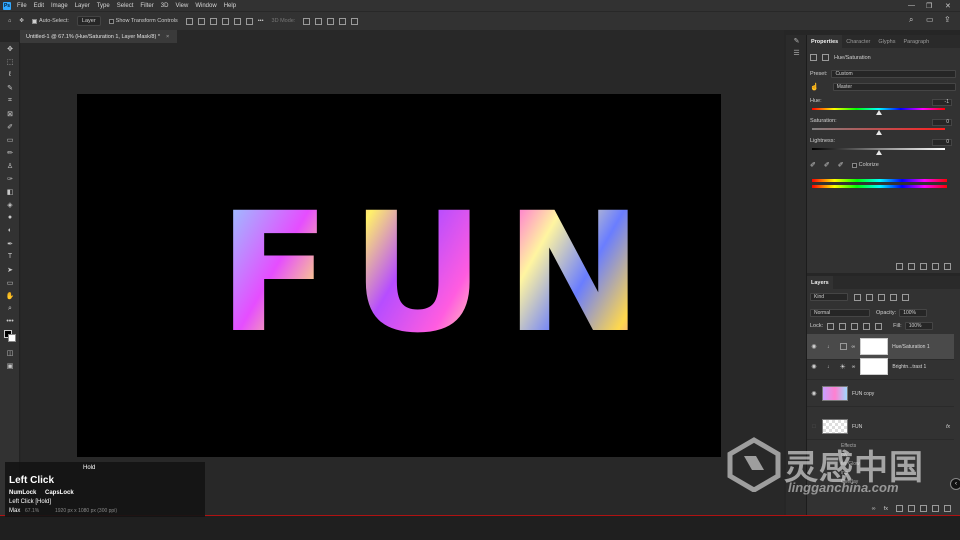 The width and height of the screenshot is (960, 540). What do you see at coordinates (181, 6) in the screenshot?
I see `menu-view: View` at bounding box center [181, 6].